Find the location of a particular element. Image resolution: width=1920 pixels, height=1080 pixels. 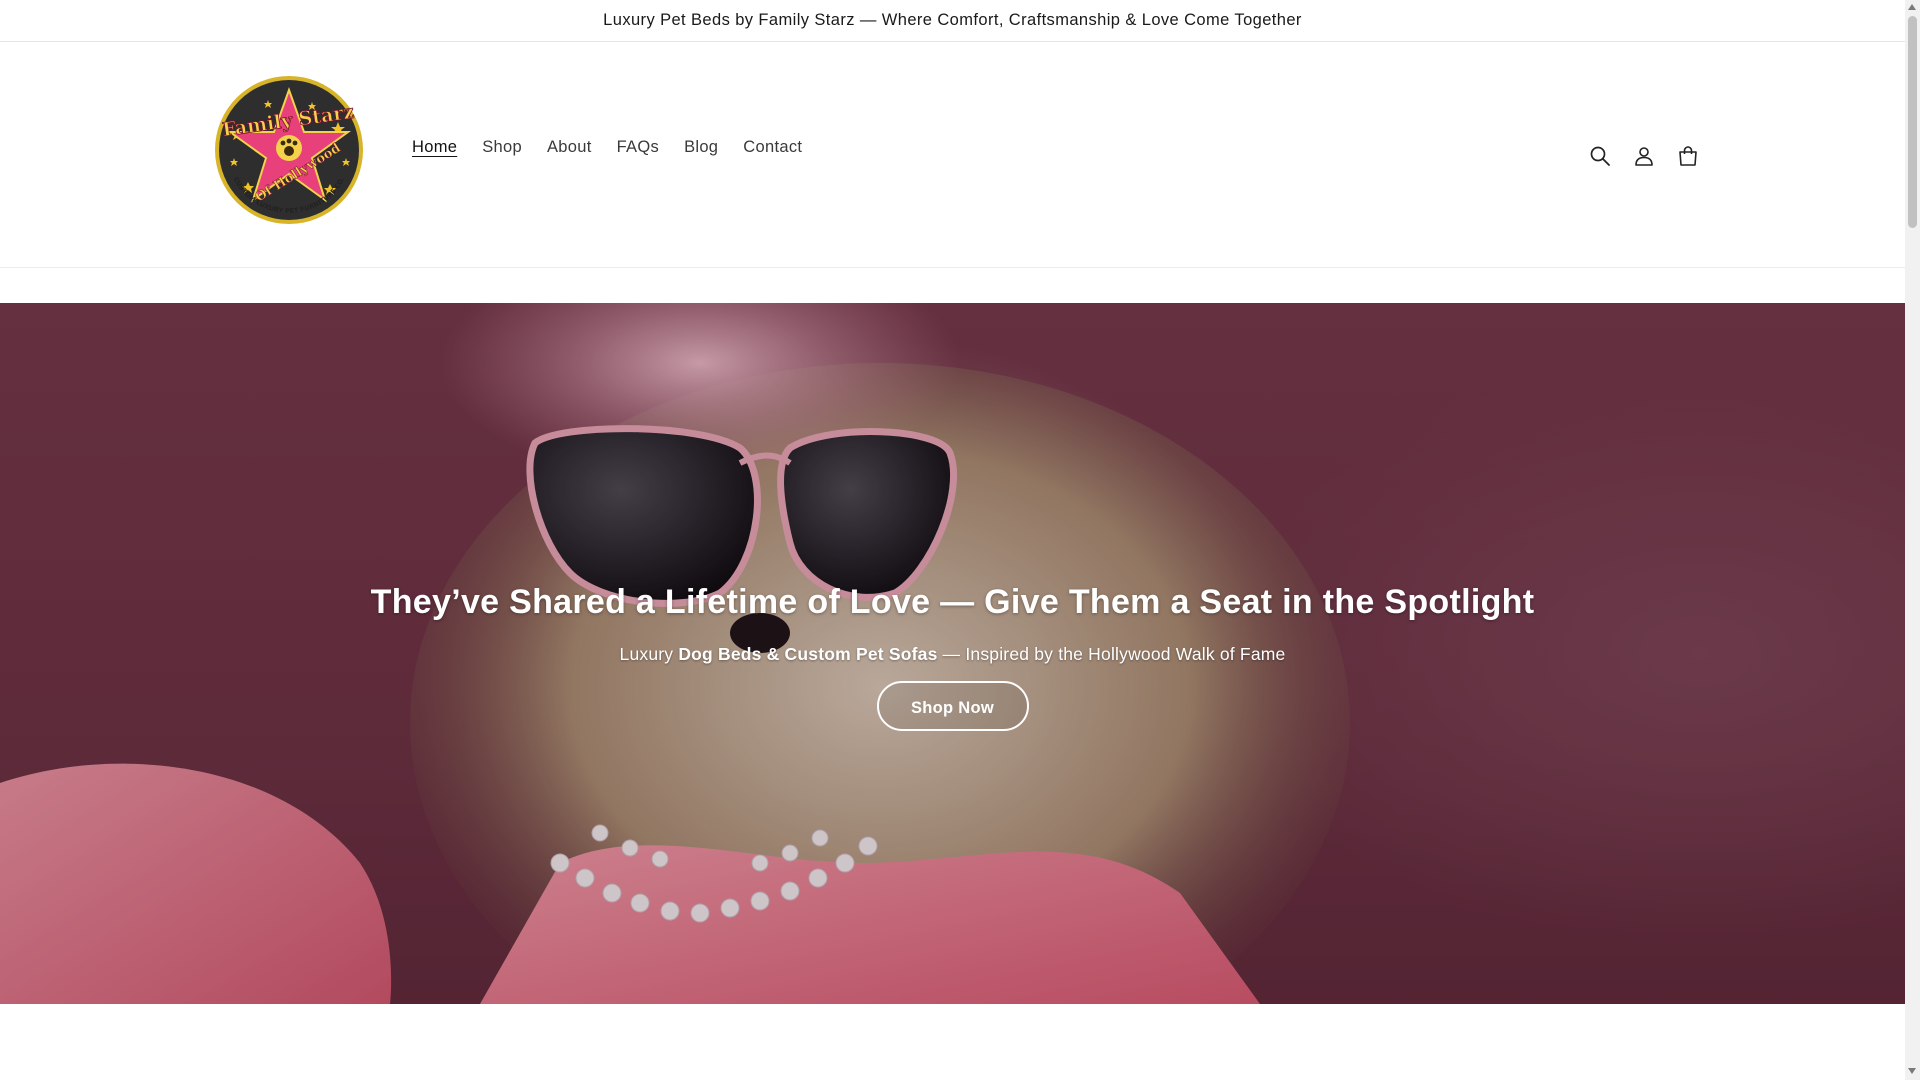

scroll-down-icon is located at coordinates (1912, 1071).